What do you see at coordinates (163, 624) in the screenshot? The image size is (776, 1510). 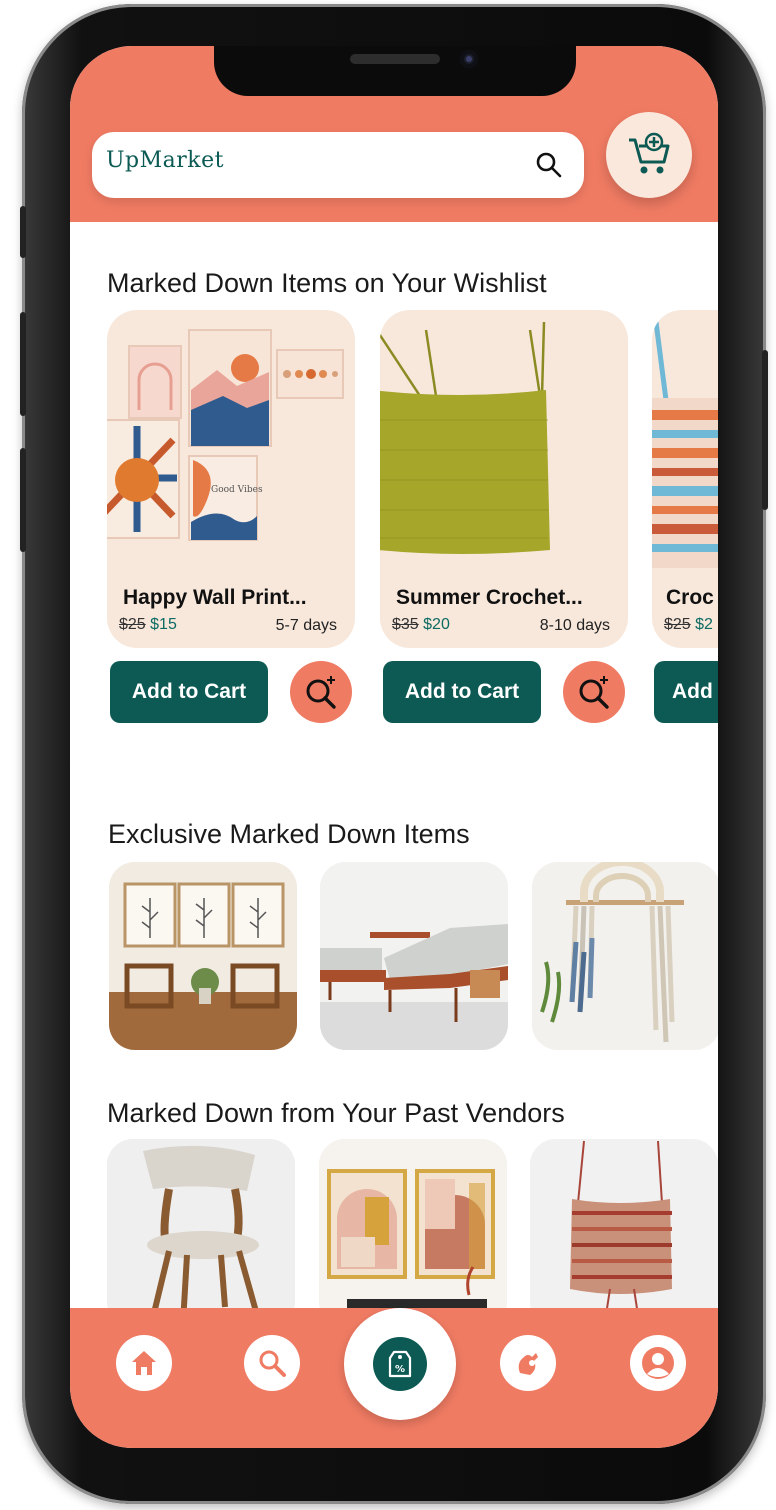 I see `new-price: $15` at bounding box center [163, 624].